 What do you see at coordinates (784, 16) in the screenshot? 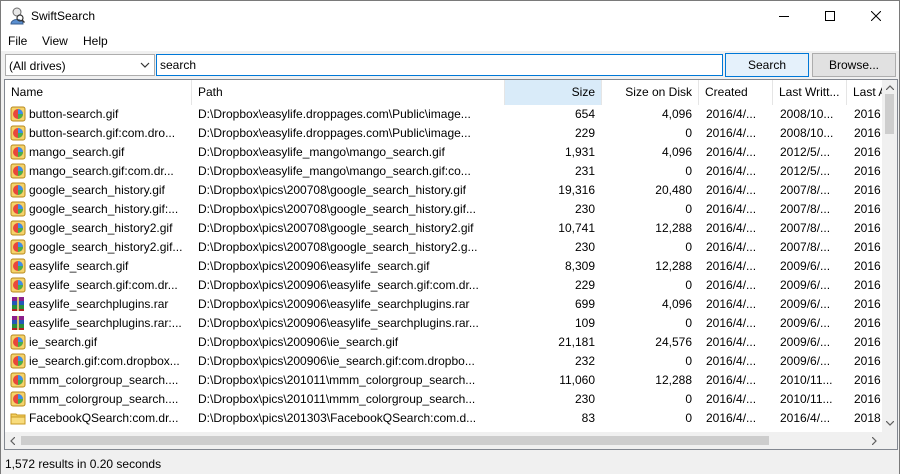
I see `minimize-button` at bounding box center [784, 16].